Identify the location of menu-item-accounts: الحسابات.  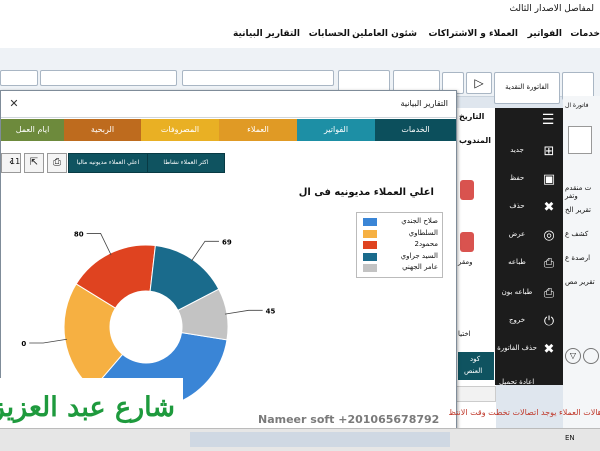
(329, 34).